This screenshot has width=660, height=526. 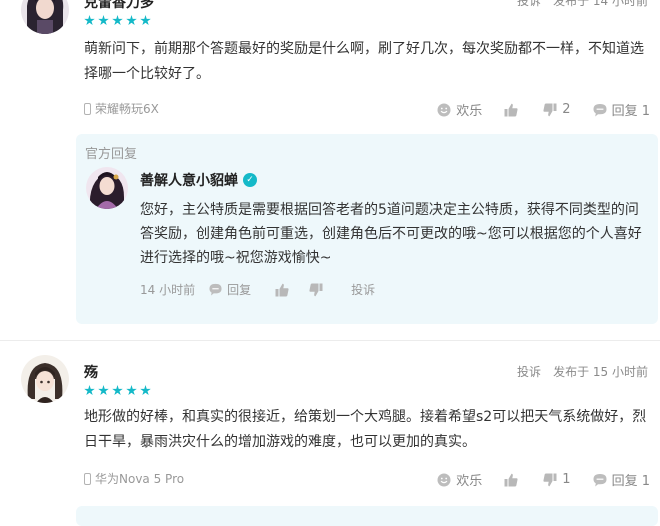 What do you see at coordinates (600, 4) in the screenshot?
I see `publish-time: 发布于 14 小时前` at bounding box center [600, 4].